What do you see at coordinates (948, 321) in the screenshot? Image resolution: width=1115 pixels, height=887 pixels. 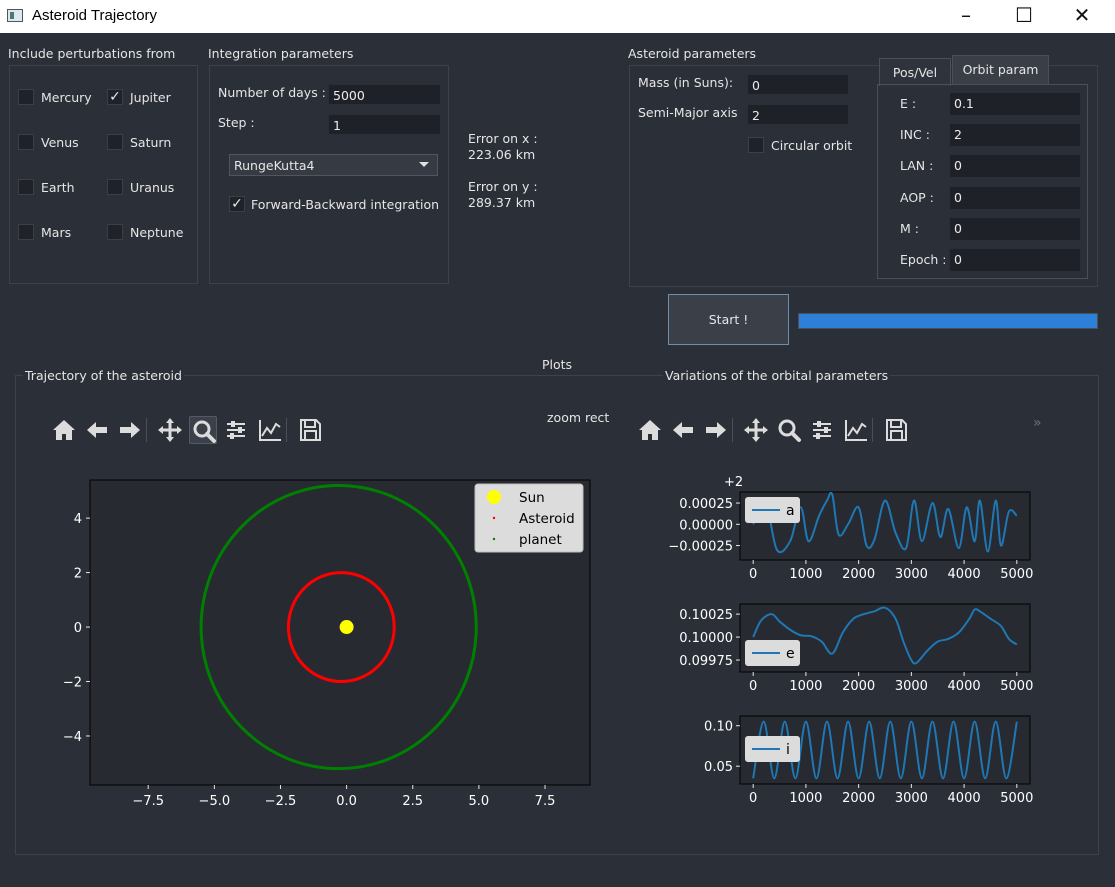 I see `progress-fill` at bounding box center [948, 321].